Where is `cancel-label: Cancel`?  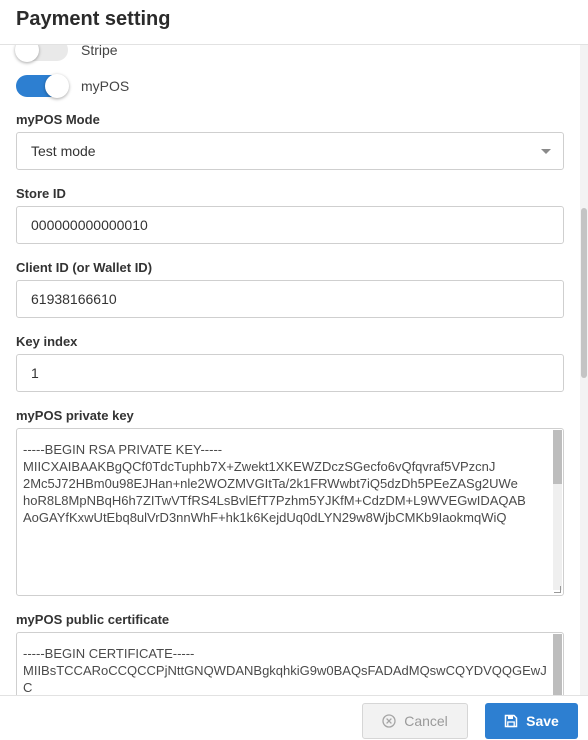 cancel-label: Cancel is located at coordinates (426, 721).